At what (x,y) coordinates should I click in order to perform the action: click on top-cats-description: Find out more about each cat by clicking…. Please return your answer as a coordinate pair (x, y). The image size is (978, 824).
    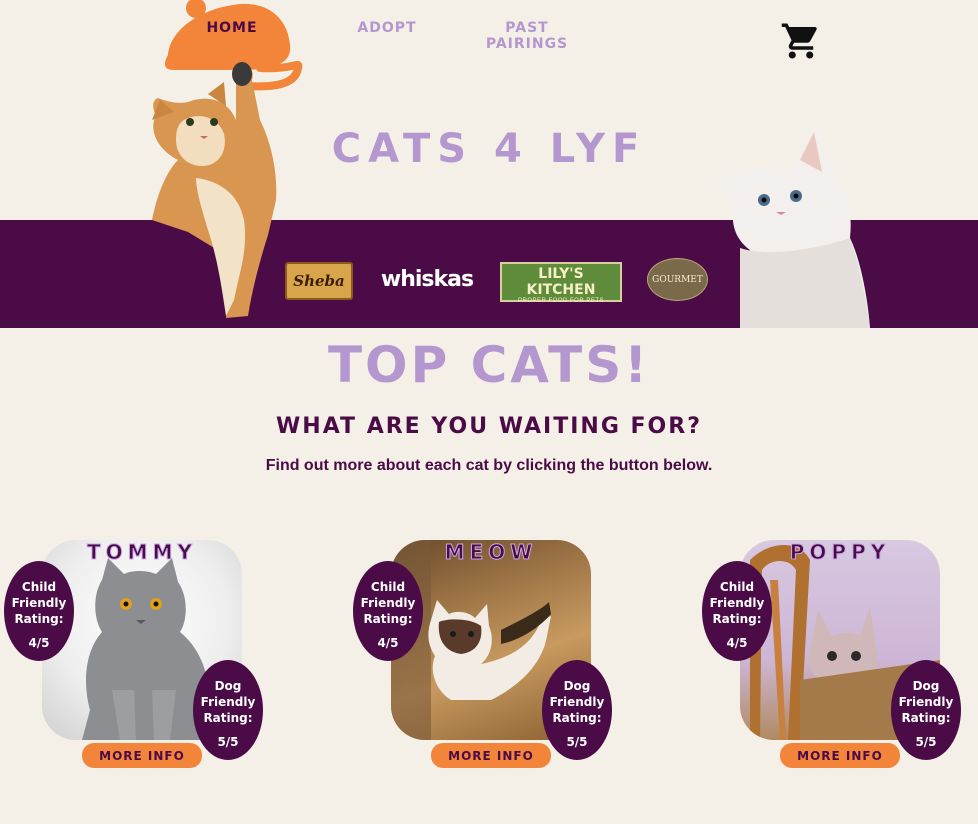
    Looking at the image, I should click on (489, 465).